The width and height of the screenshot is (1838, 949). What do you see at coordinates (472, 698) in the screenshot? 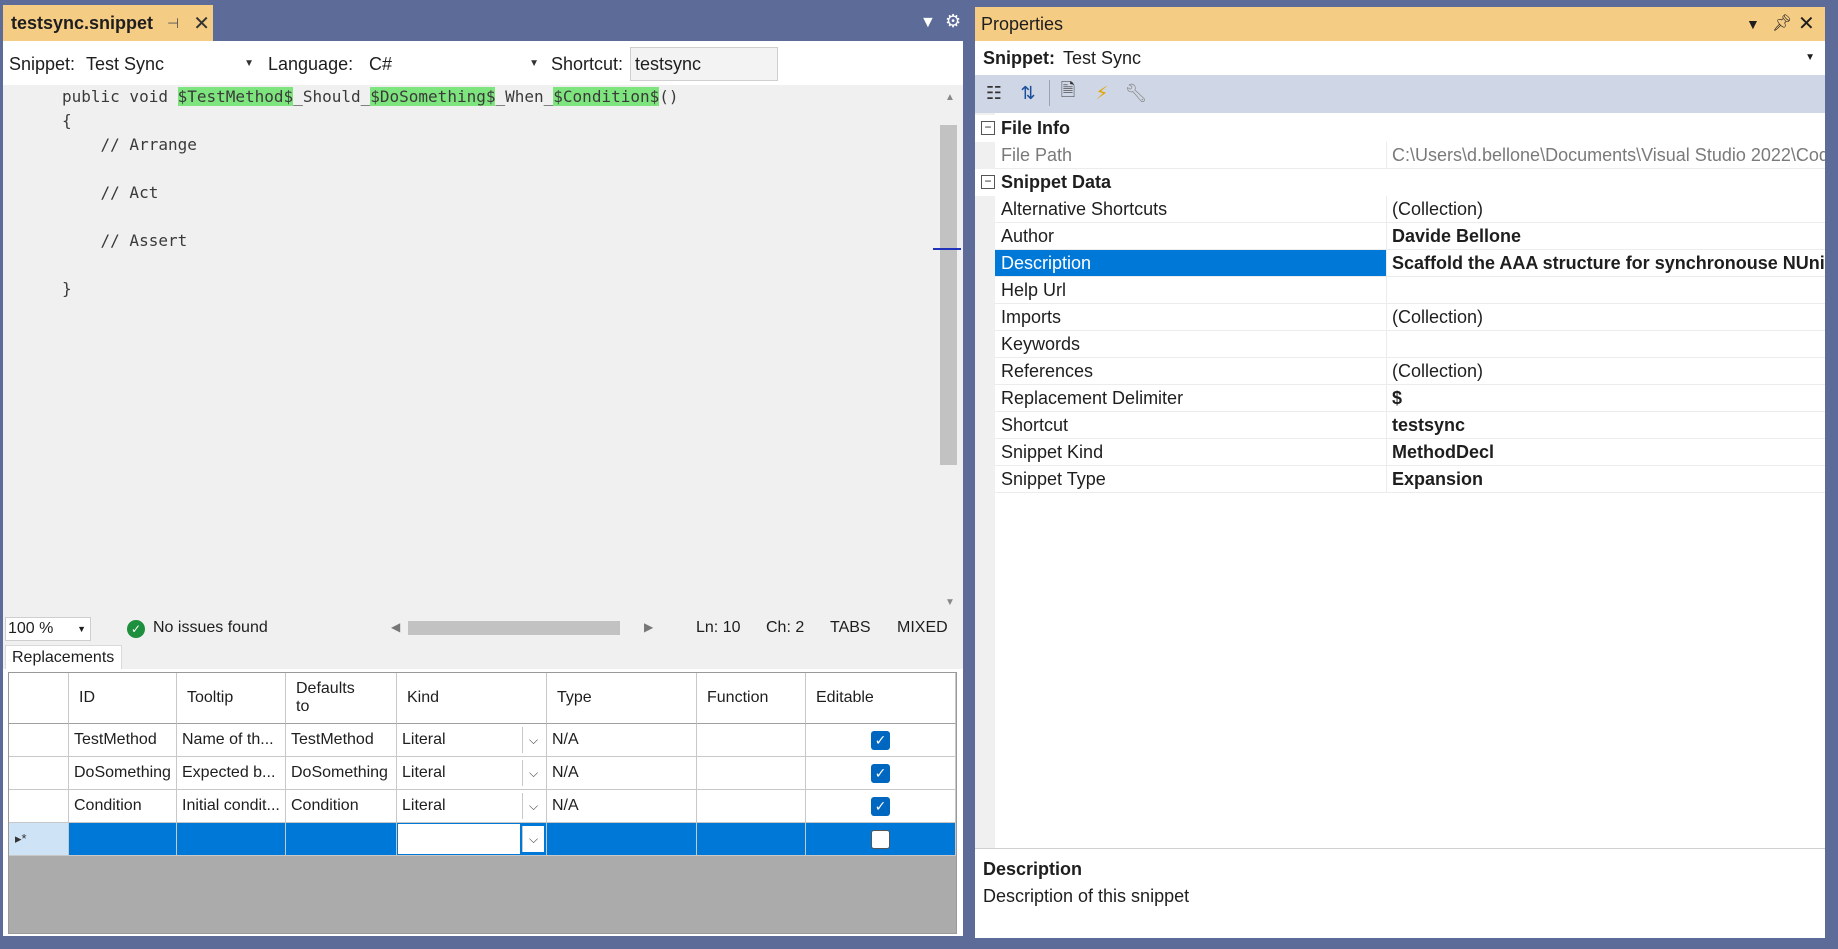
I see `column-header-kind: Kind` at bounding box center [472, 698].